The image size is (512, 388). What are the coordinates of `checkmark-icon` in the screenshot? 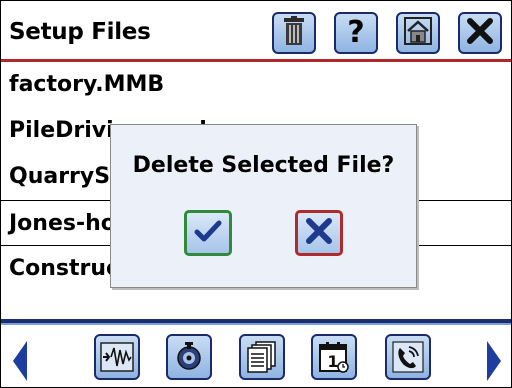 It's located at (208, 233).